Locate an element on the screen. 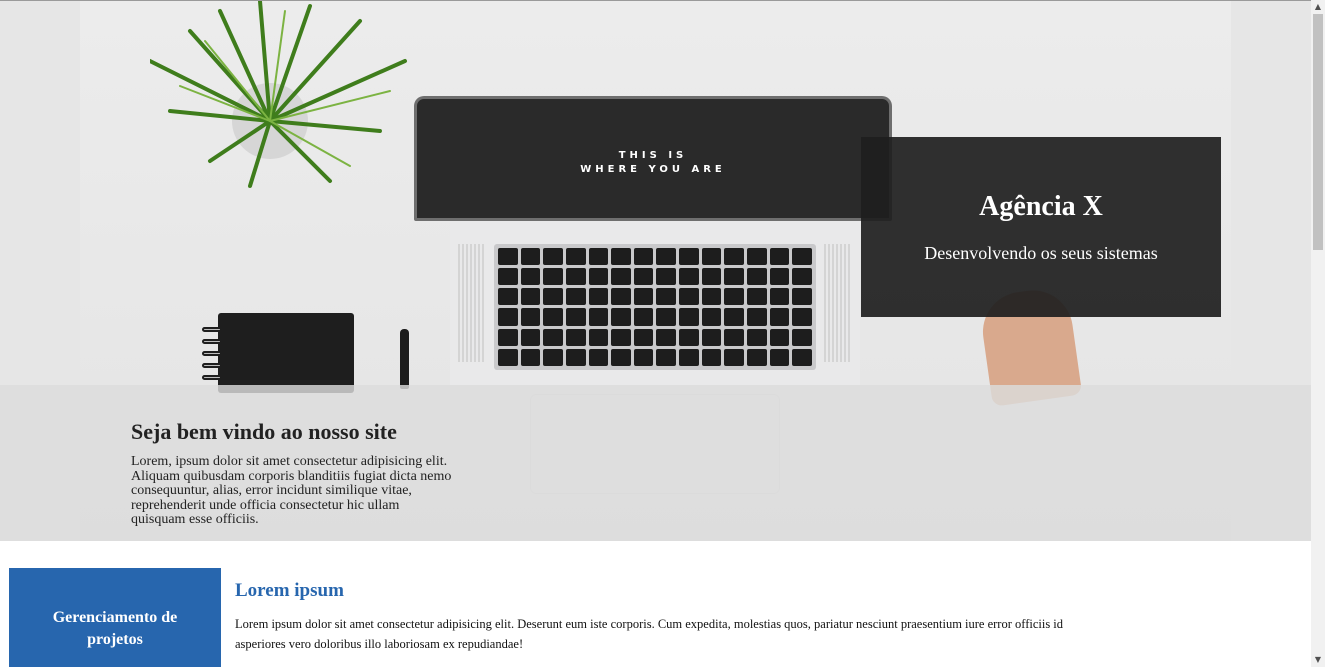 The image size is (1325, 667). service-card-project-management: Gerenciamento de projetos is located at coordinates (115, 617).